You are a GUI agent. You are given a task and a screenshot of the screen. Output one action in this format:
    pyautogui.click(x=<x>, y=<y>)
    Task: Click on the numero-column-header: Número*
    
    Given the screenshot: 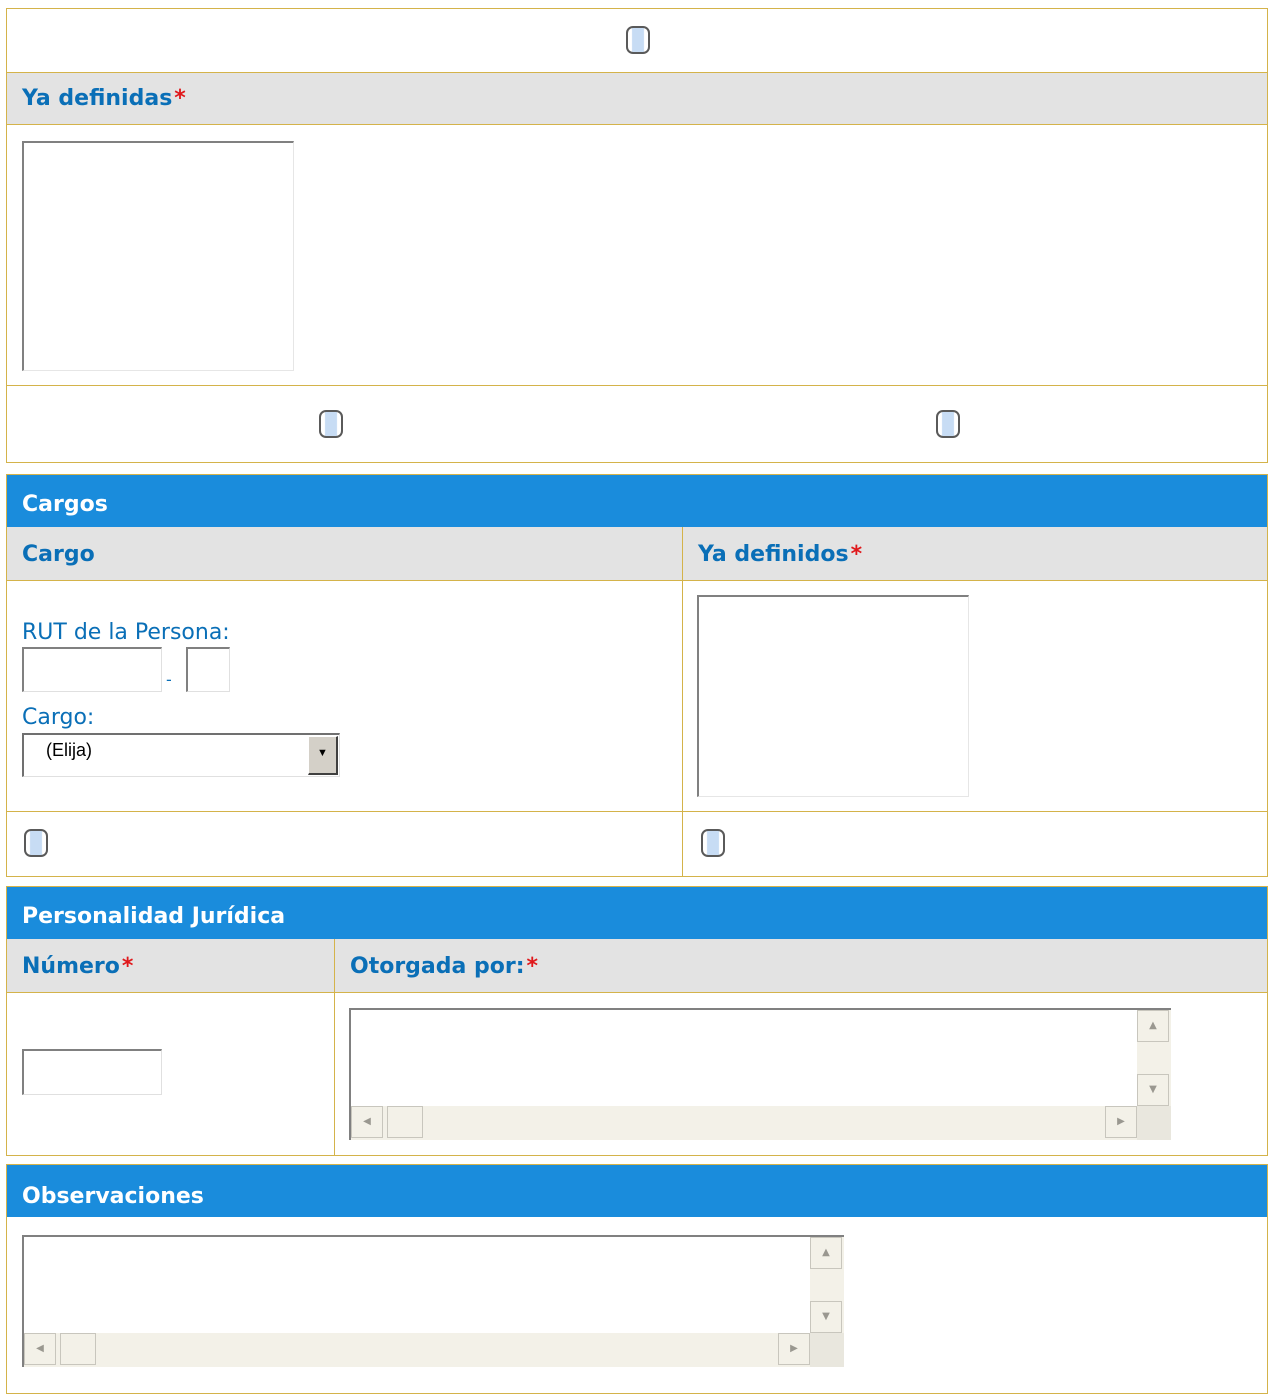 What is the action you would take?
    pyautogui.click(x=171, y=966)
    